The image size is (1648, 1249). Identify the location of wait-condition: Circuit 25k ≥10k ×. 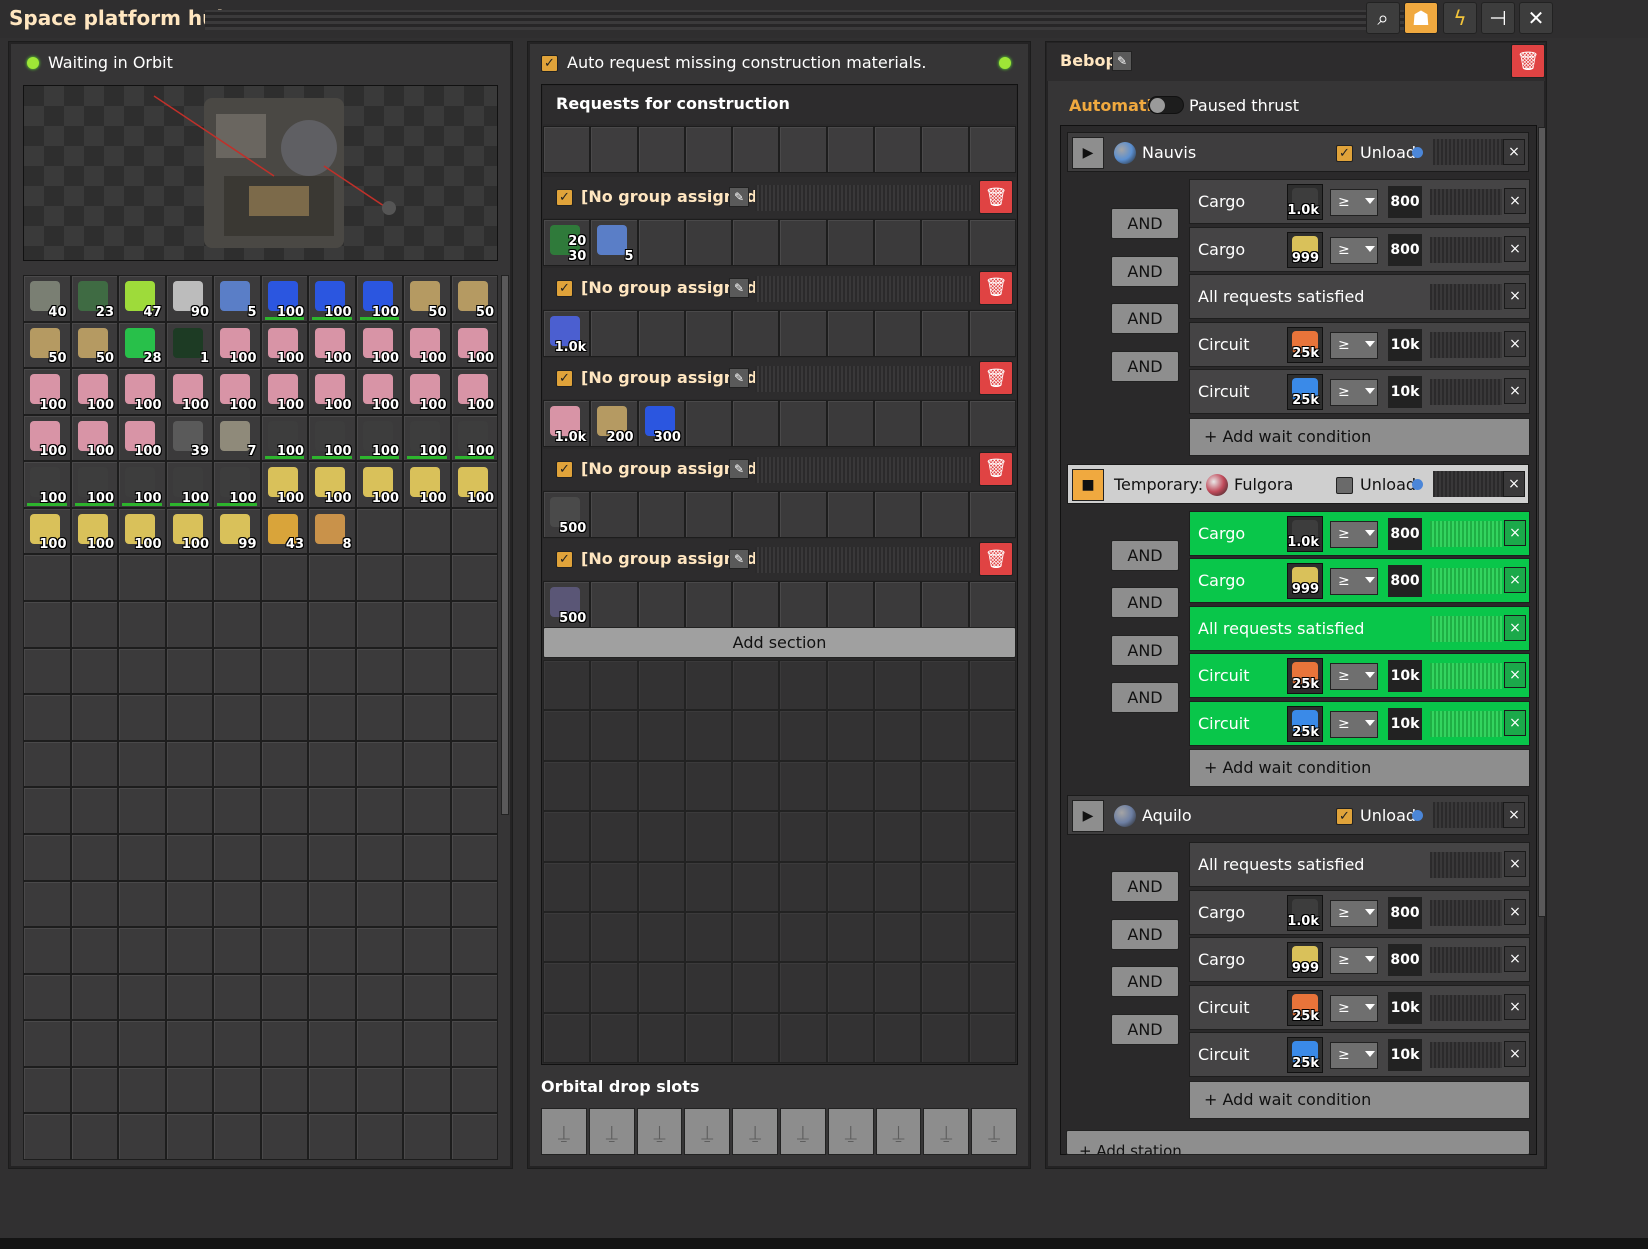
(1359, 1007).